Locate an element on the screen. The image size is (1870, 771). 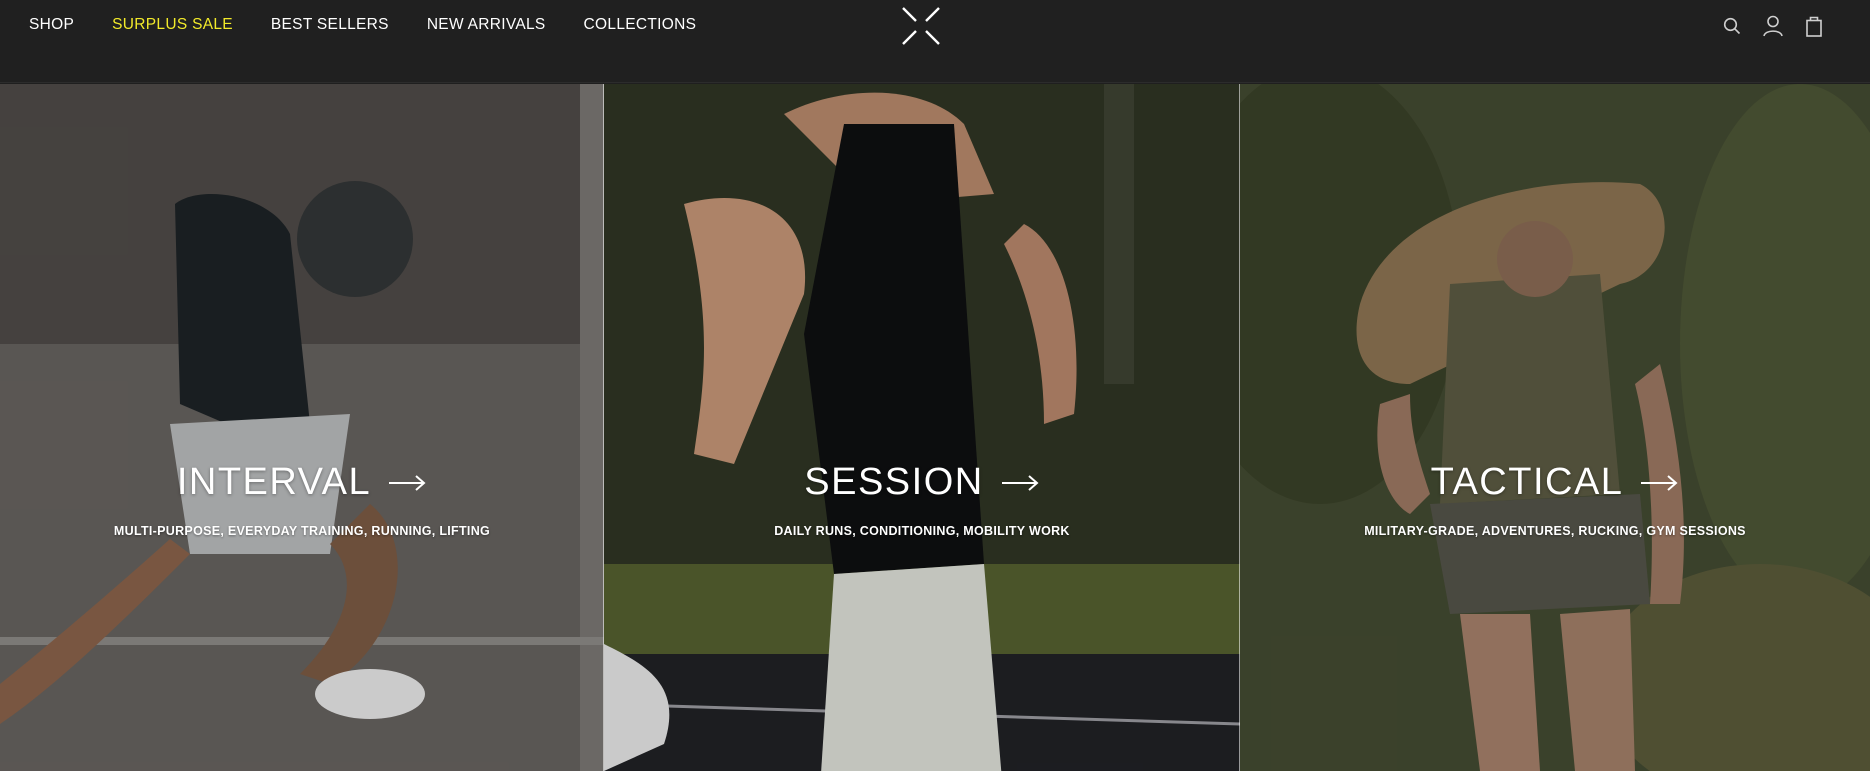
header-actions is located at coordinates (1780, 26).